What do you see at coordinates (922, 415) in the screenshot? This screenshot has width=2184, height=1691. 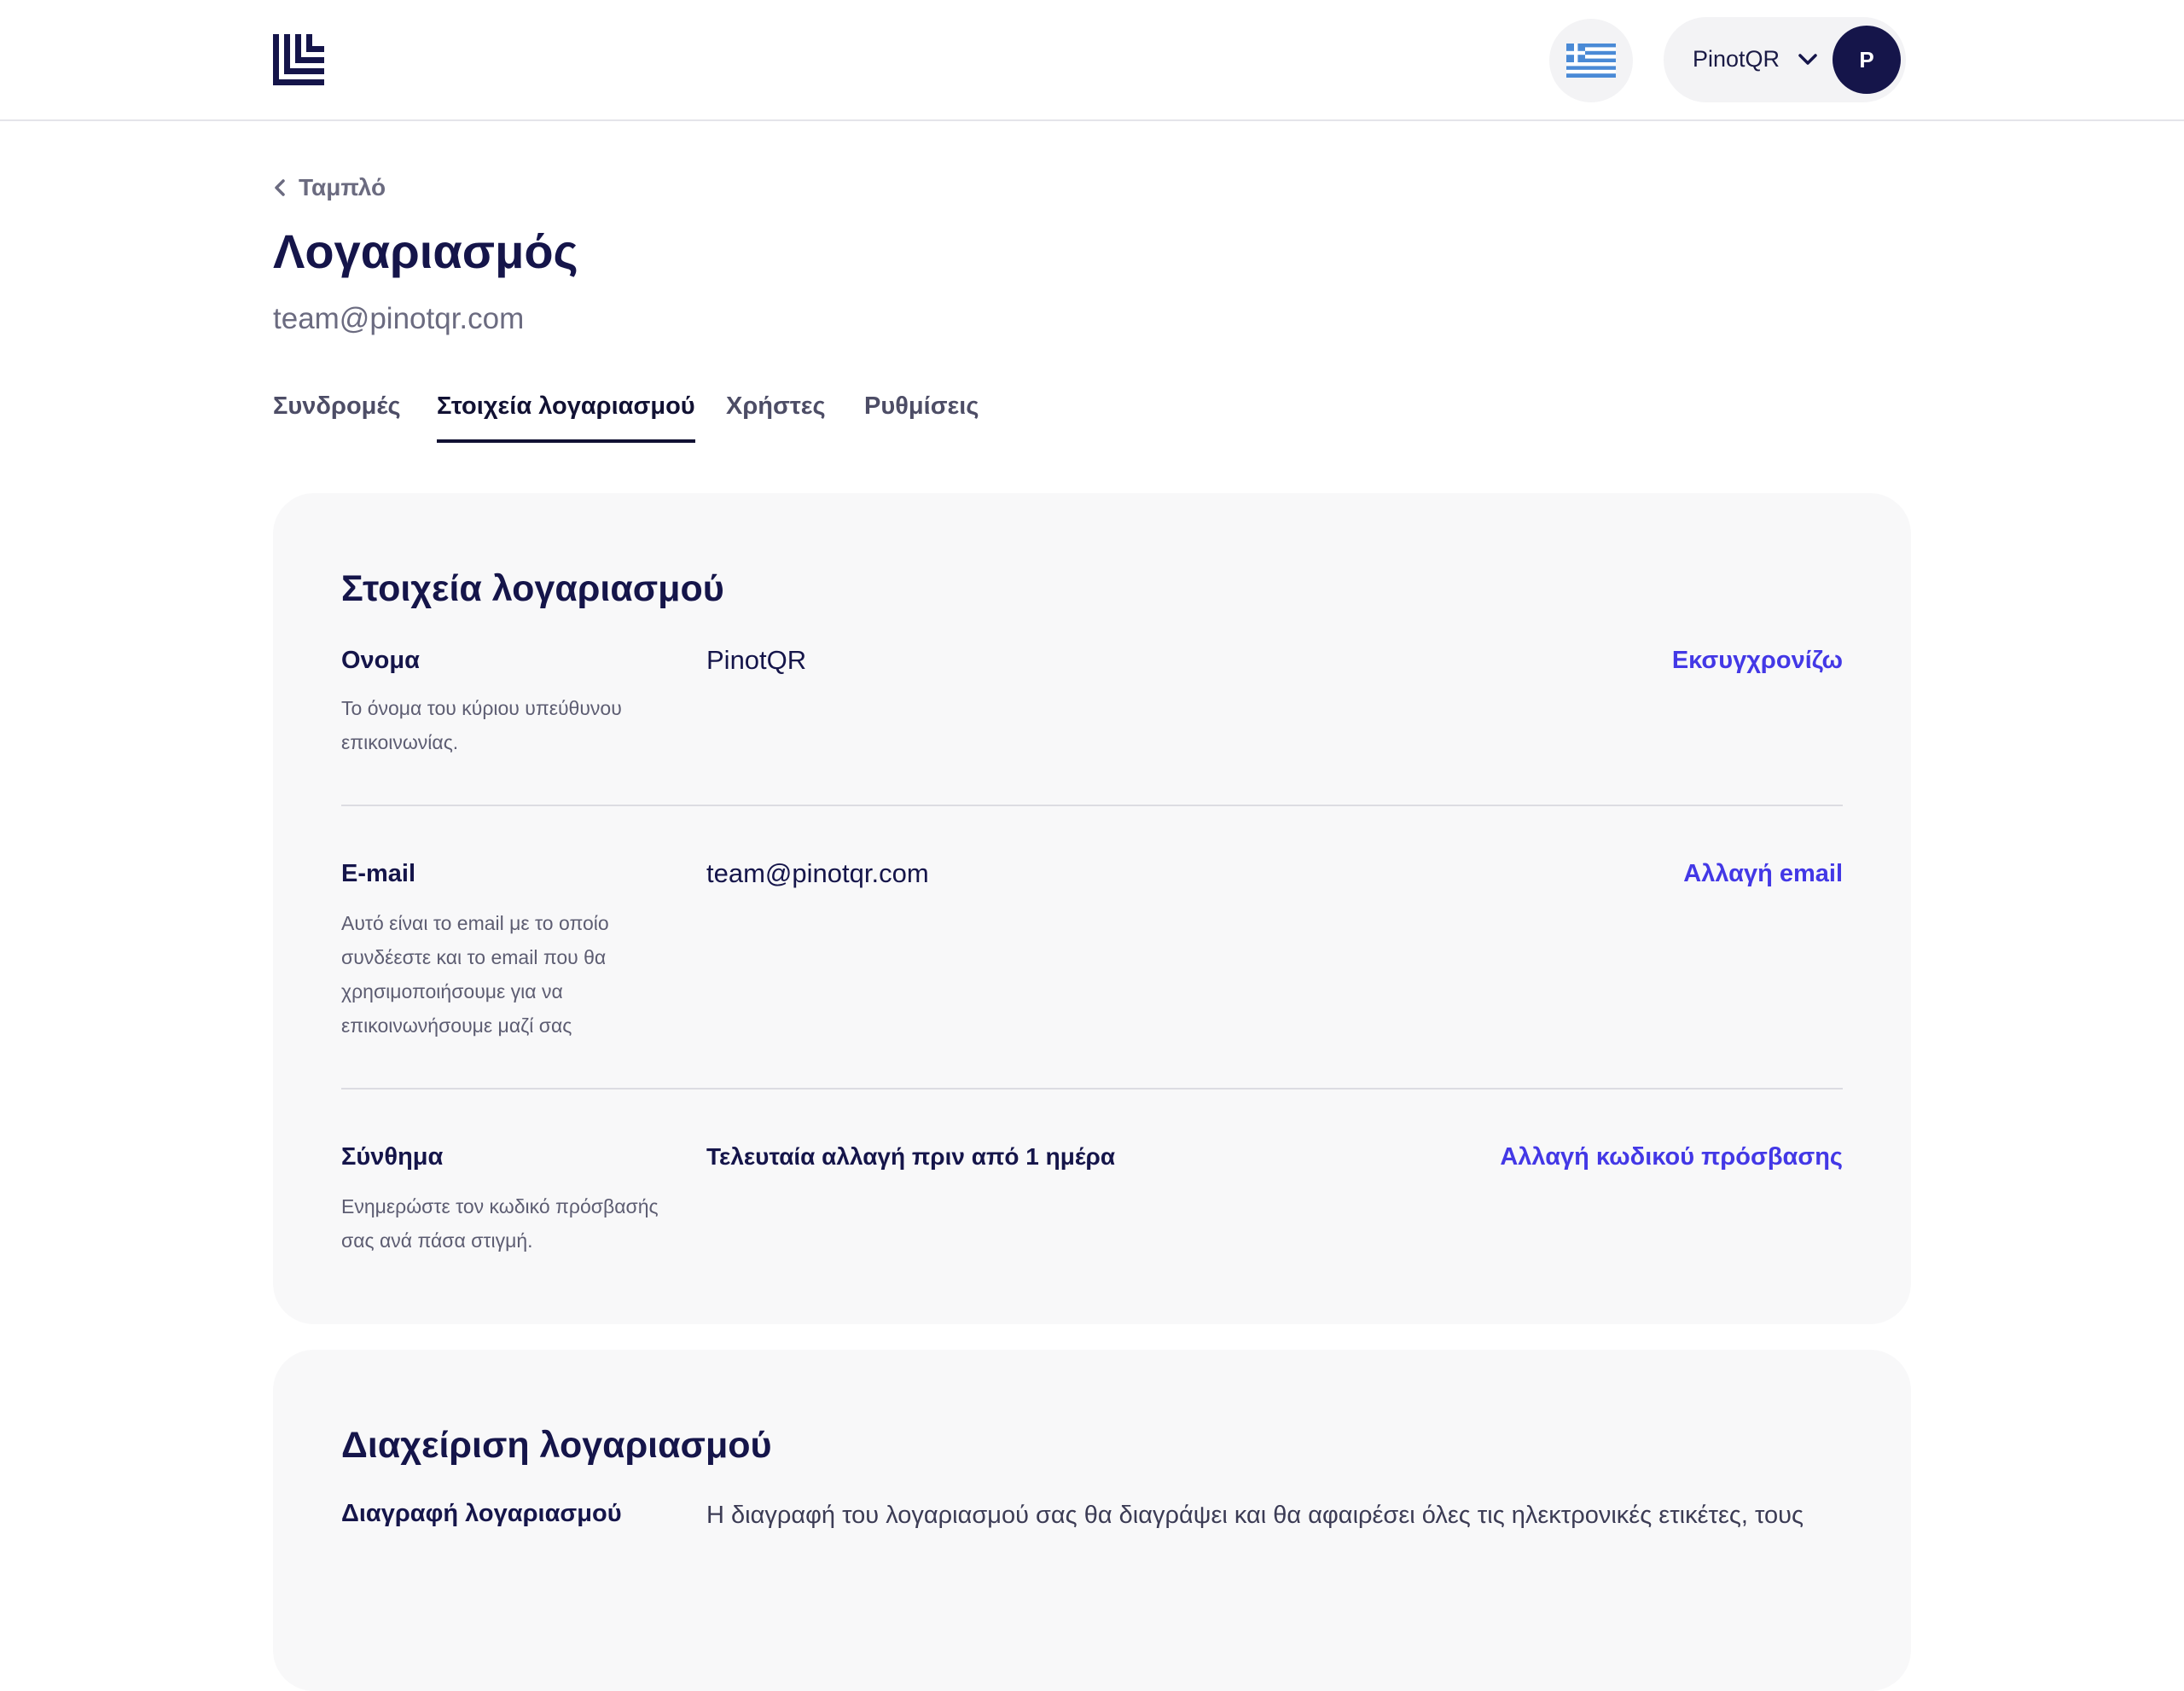 I see `tab-settings: Ρυθμίσεις` at bounding box center [922, 415].